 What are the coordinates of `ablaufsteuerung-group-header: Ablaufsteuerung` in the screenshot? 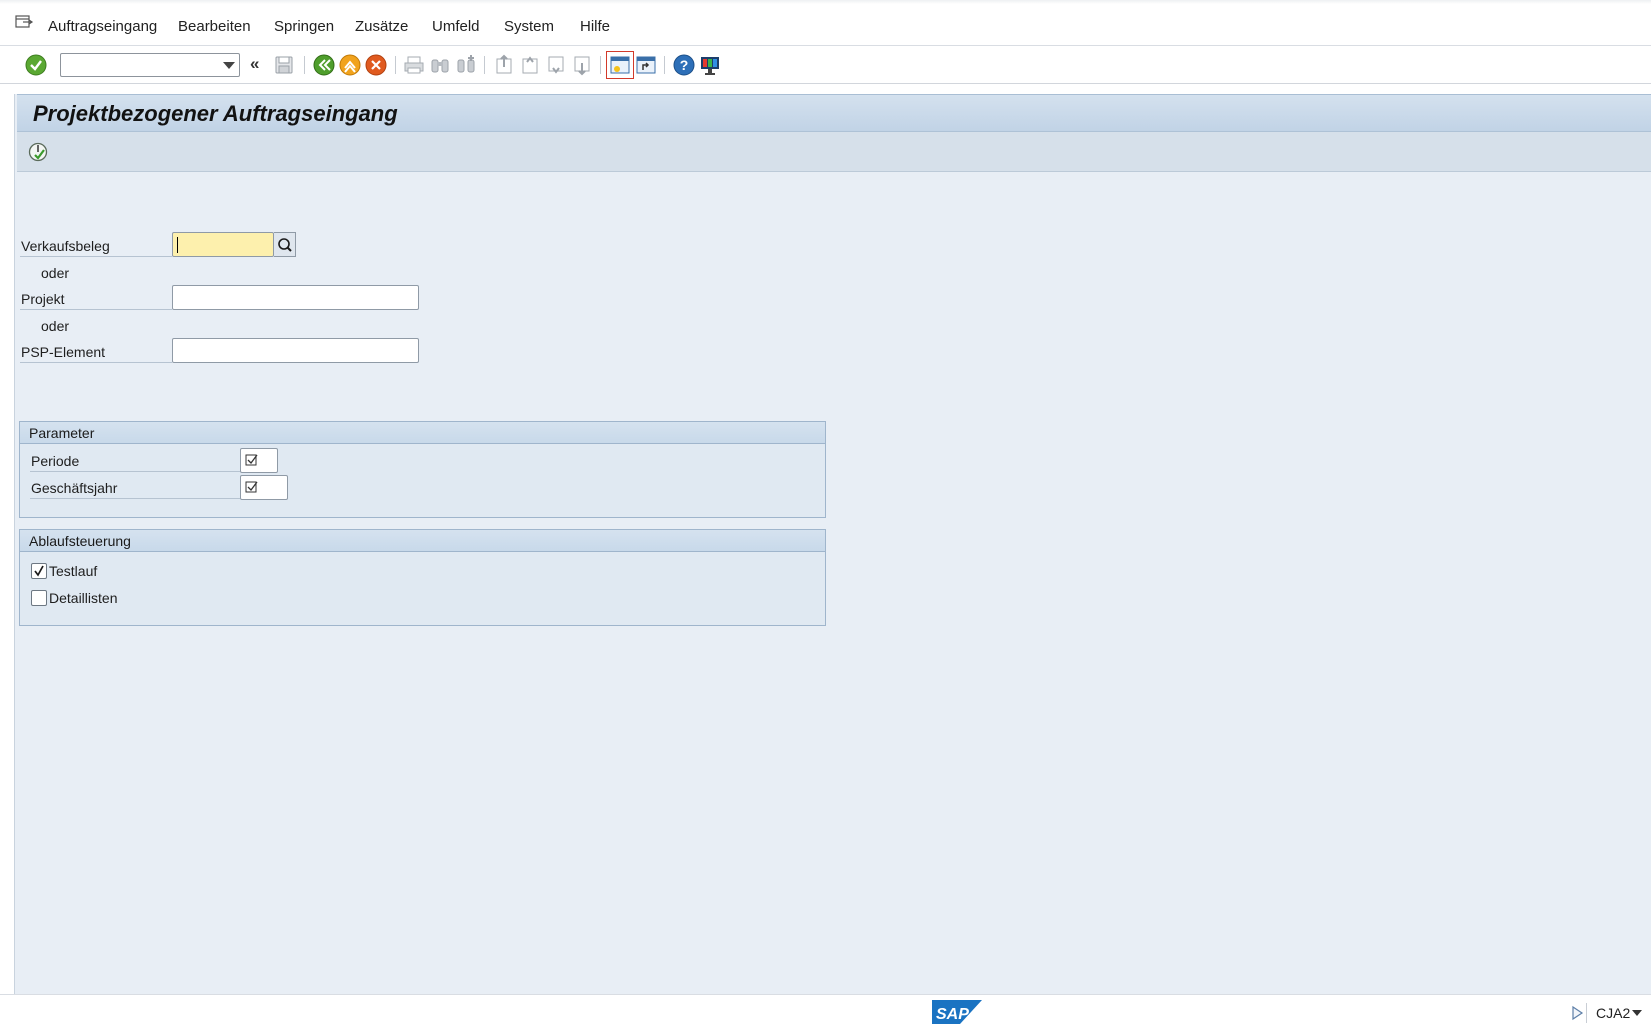 It's located at (422, 541).